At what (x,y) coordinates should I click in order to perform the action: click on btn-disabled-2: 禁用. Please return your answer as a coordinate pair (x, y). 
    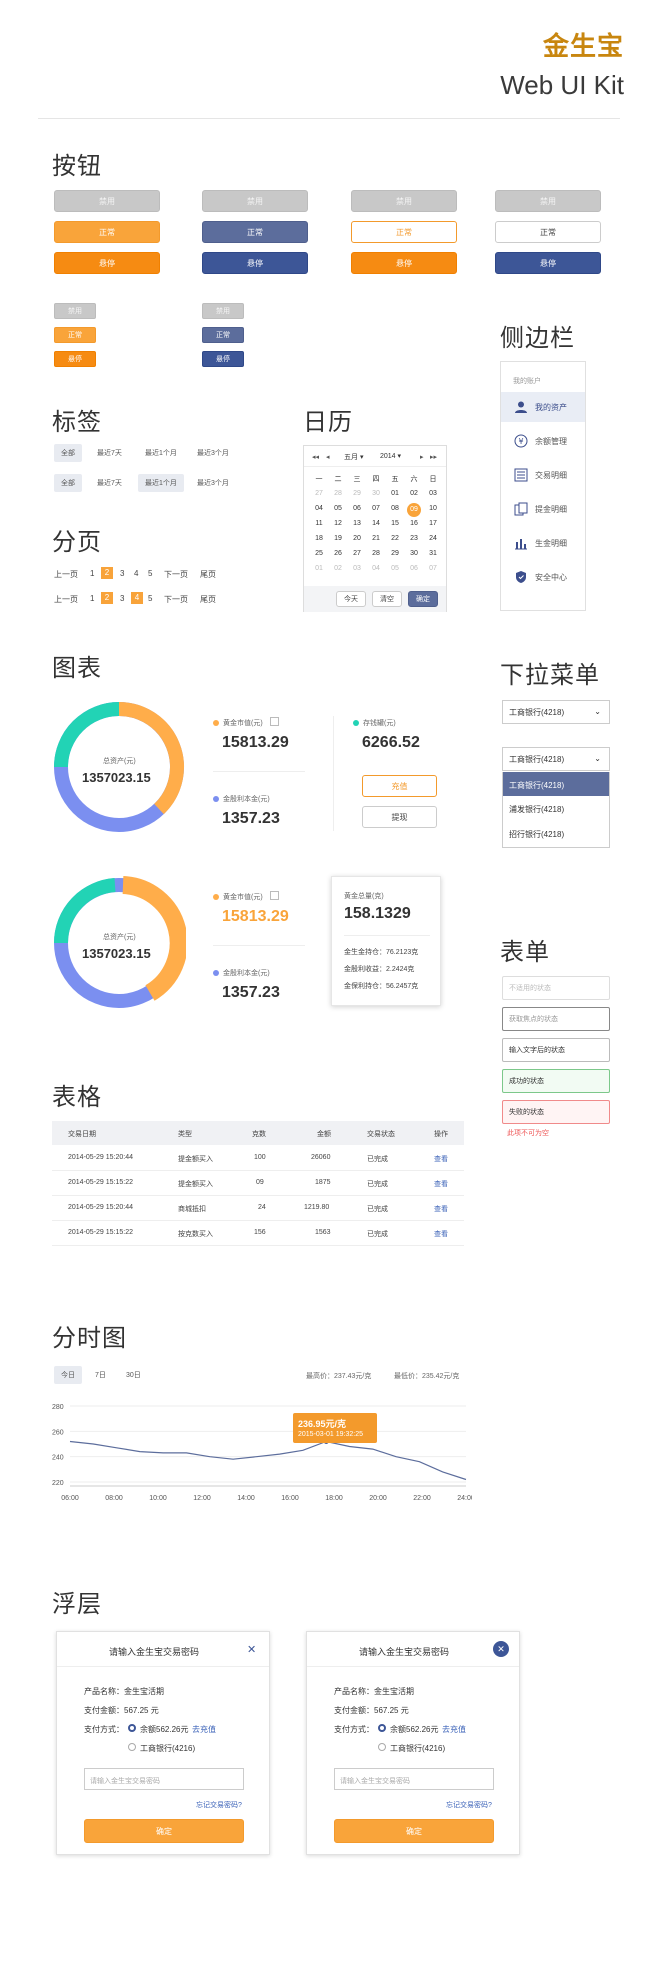
    Looking at the image, I should click on (255, 201).